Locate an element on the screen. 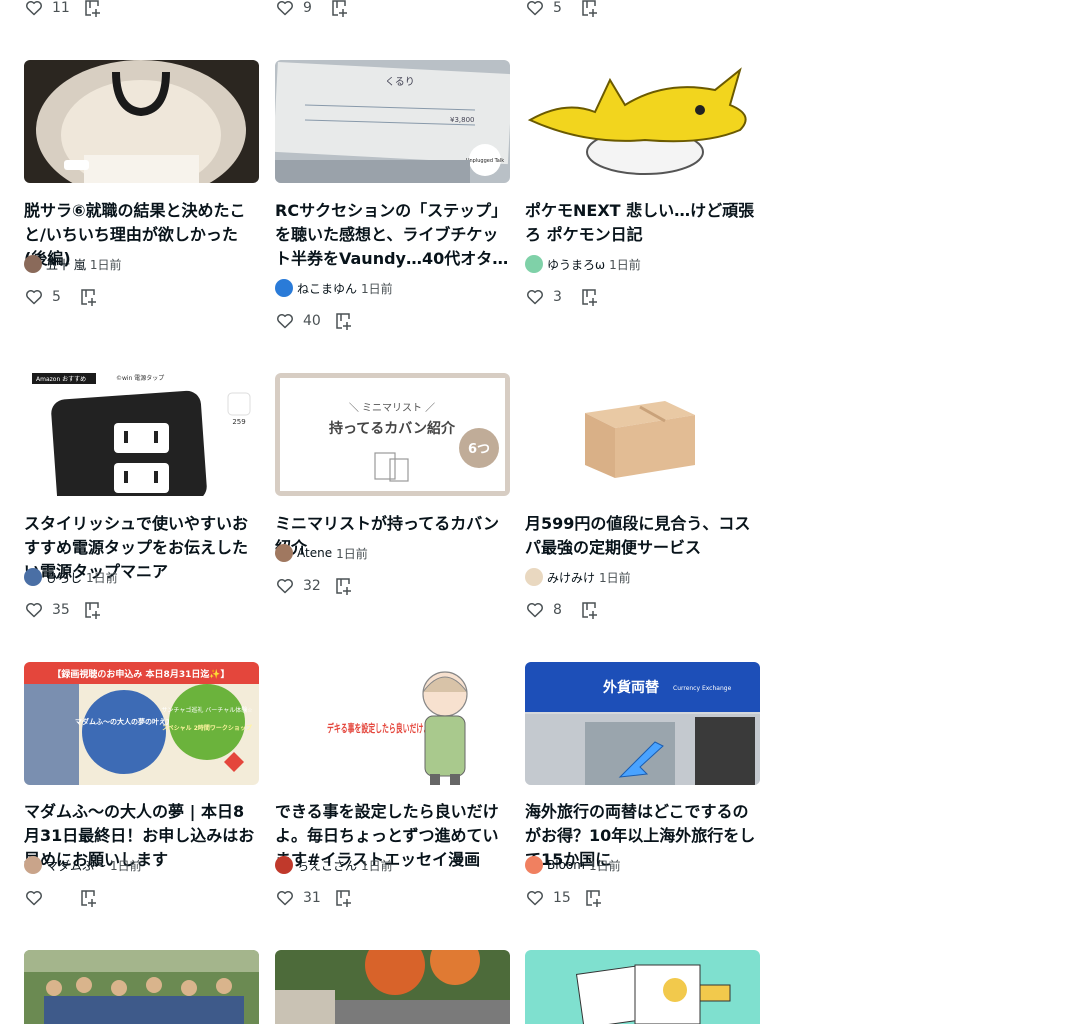 Image resolution: width=1080 pixels, height=1024 pixels. card-thumbnail: デキる事を設定したら良いだけよ。 is located at coordinates (392, 723).